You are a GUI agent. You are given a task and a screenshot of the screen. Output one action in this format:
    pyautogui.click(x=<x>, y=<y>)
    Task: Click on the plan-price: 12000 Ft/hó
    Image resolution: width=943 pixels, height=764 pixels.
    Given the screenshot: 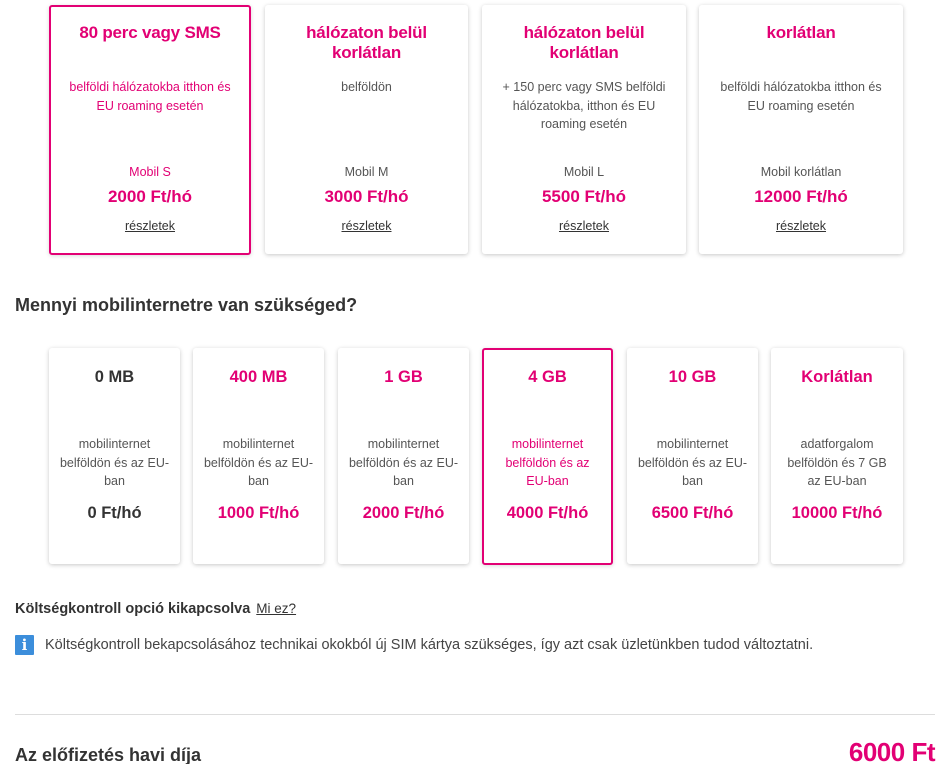 What is the action you would take?
    pyautogui.click(x=801, y=196)
    